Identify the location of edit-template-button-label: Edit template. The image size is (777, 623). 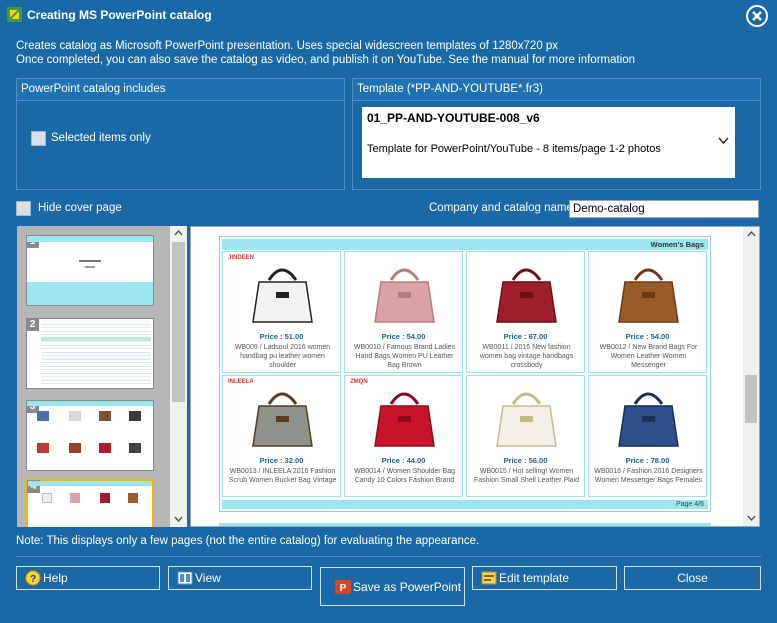
(534, 578).